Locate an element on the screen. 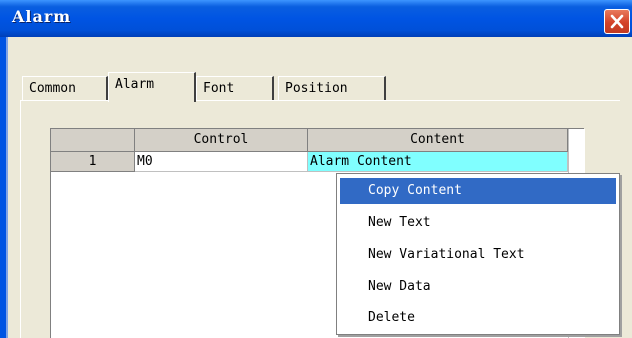  title-bar: Alarm is located at coordinates (316, 18).